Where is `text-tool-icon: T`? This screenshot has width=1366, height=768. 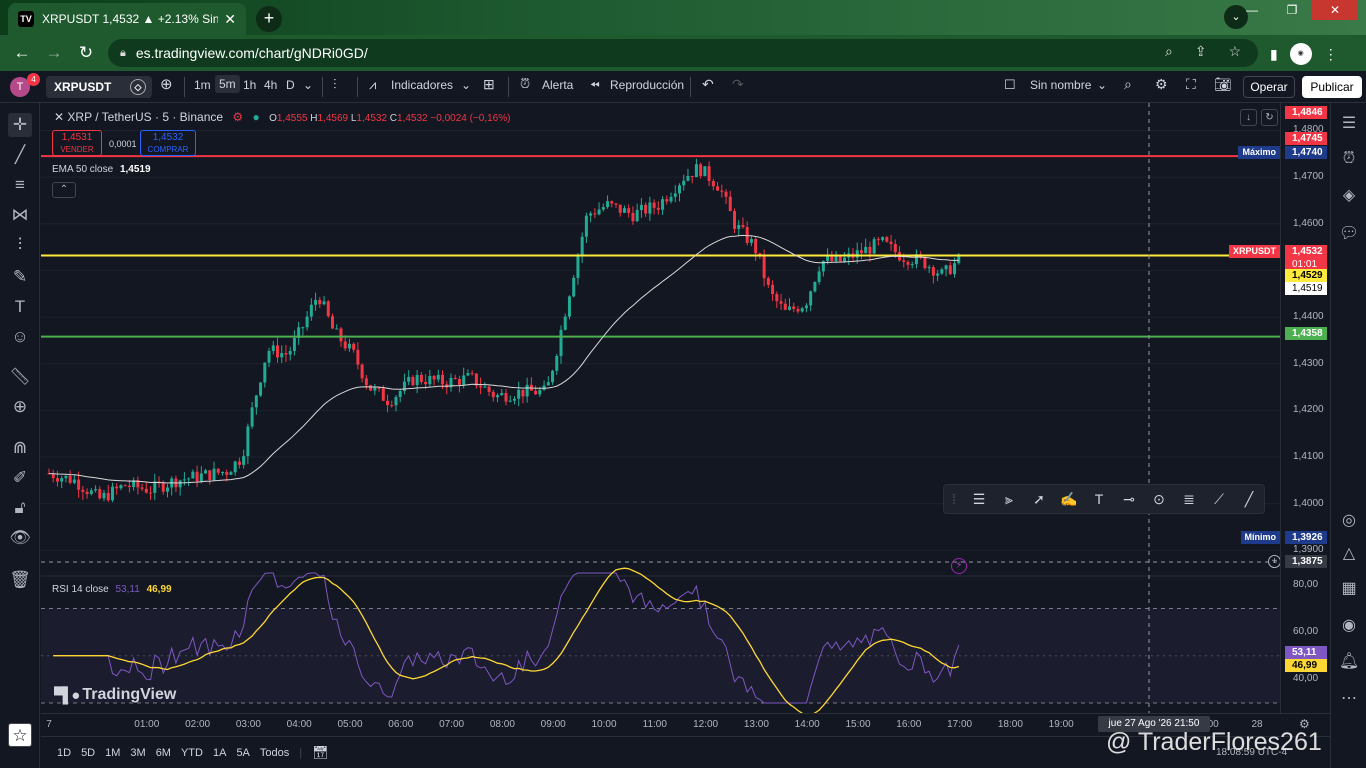
text-tool-icon: T is located at coordinates (20, 307).